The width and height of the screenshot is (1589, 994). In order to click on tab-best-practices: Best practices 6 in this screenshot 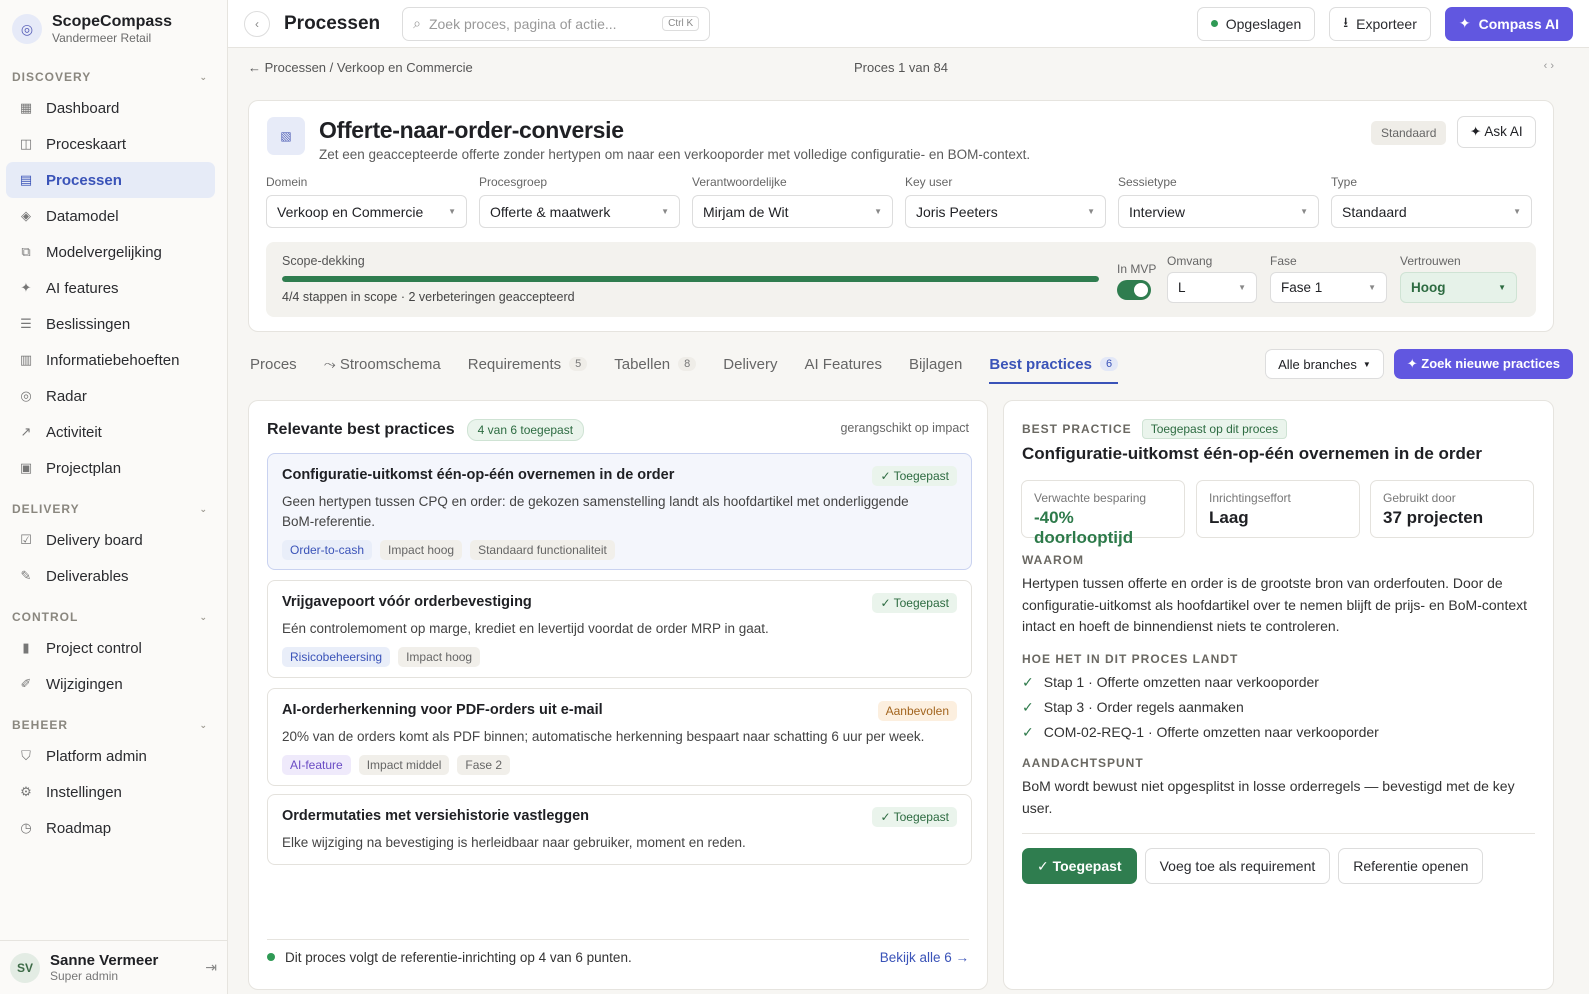, I will do `click(1054, 365)`.